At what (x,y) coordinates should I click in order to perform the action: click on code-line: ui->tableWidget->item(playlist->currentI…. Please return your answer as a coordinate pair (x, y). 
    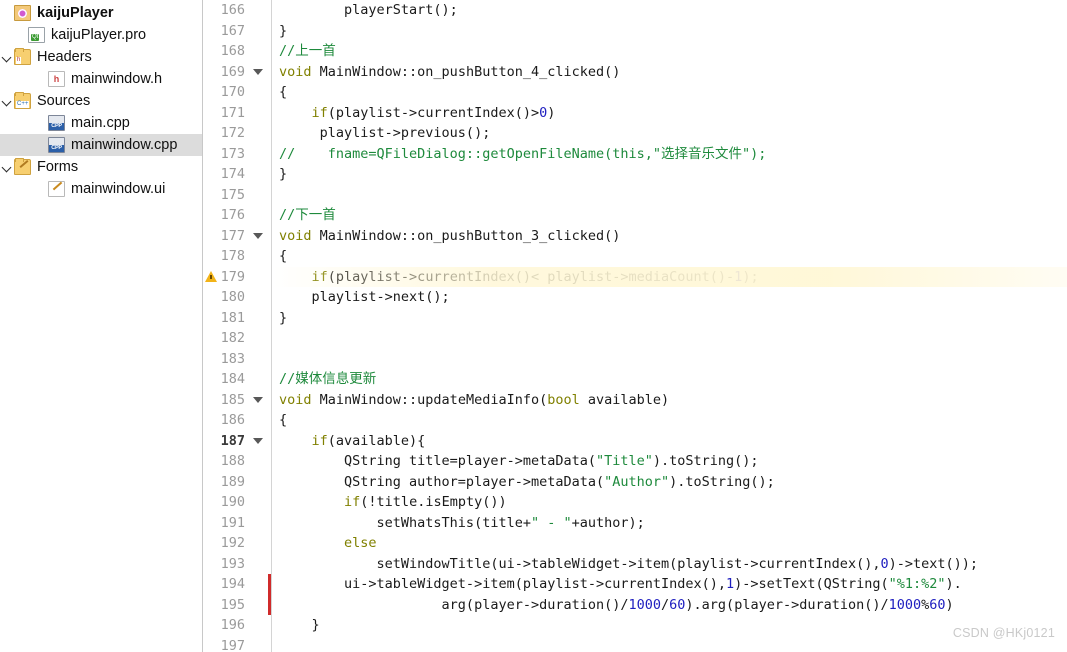
    Looking at the image, I should click on (670, 584).